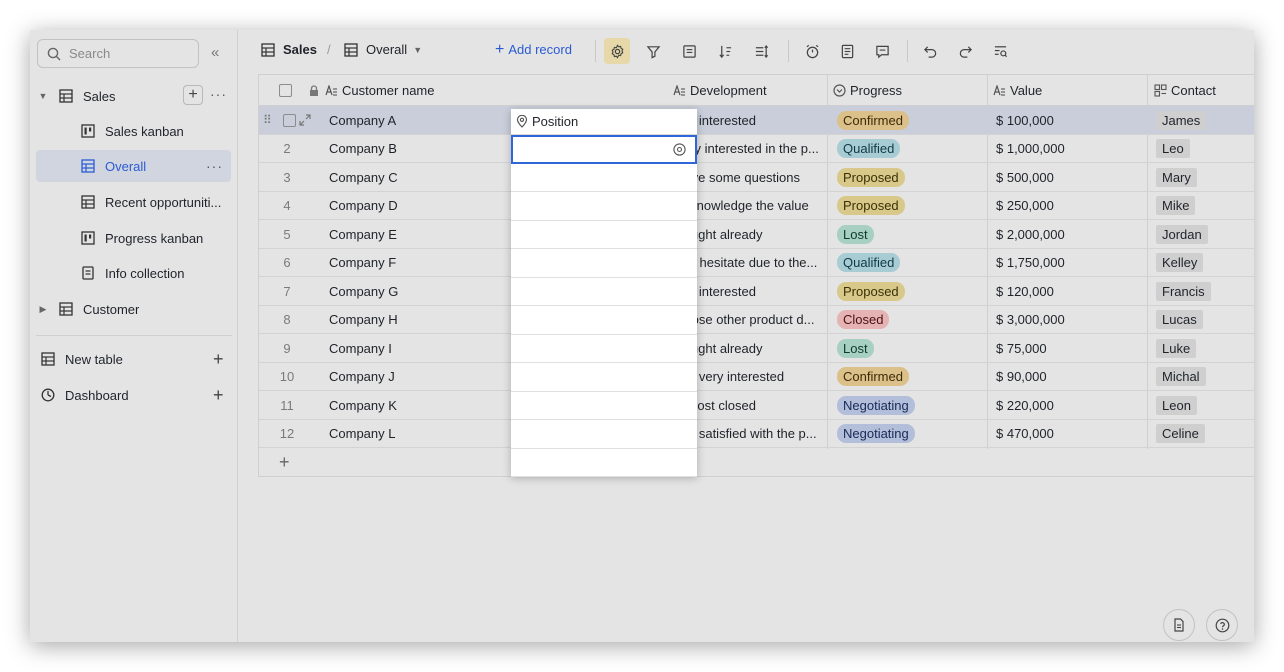  Describe the element at coordinates (404, 177) in the screenshot. I see `cell-customer-name: Company C` at that location.